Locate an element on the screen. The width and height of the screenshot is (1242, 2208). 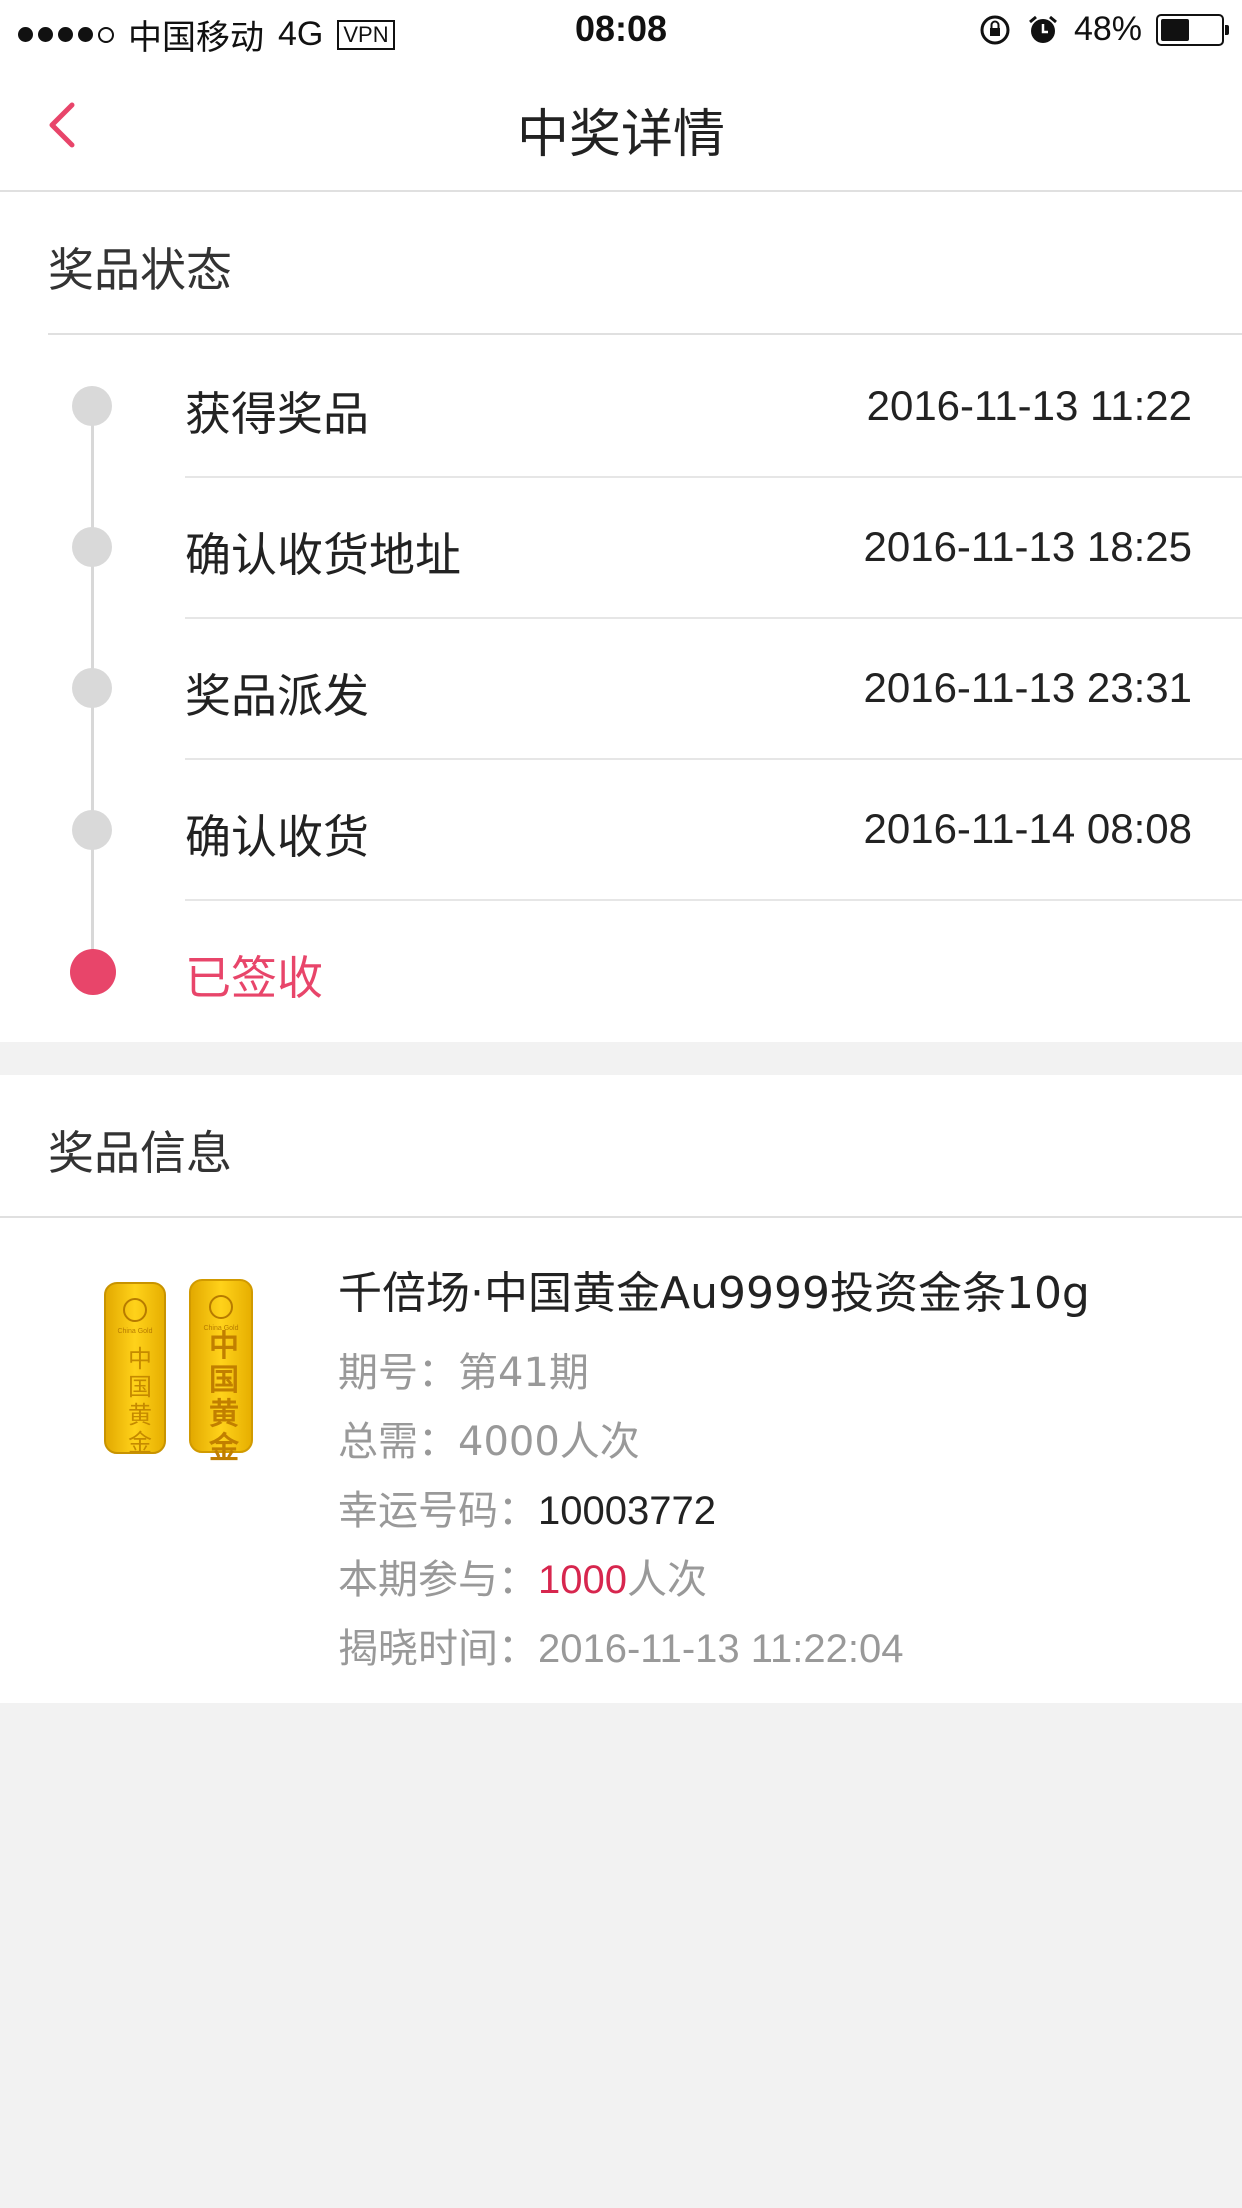
rotation-lock-icon is located at coordinates (995, 29).